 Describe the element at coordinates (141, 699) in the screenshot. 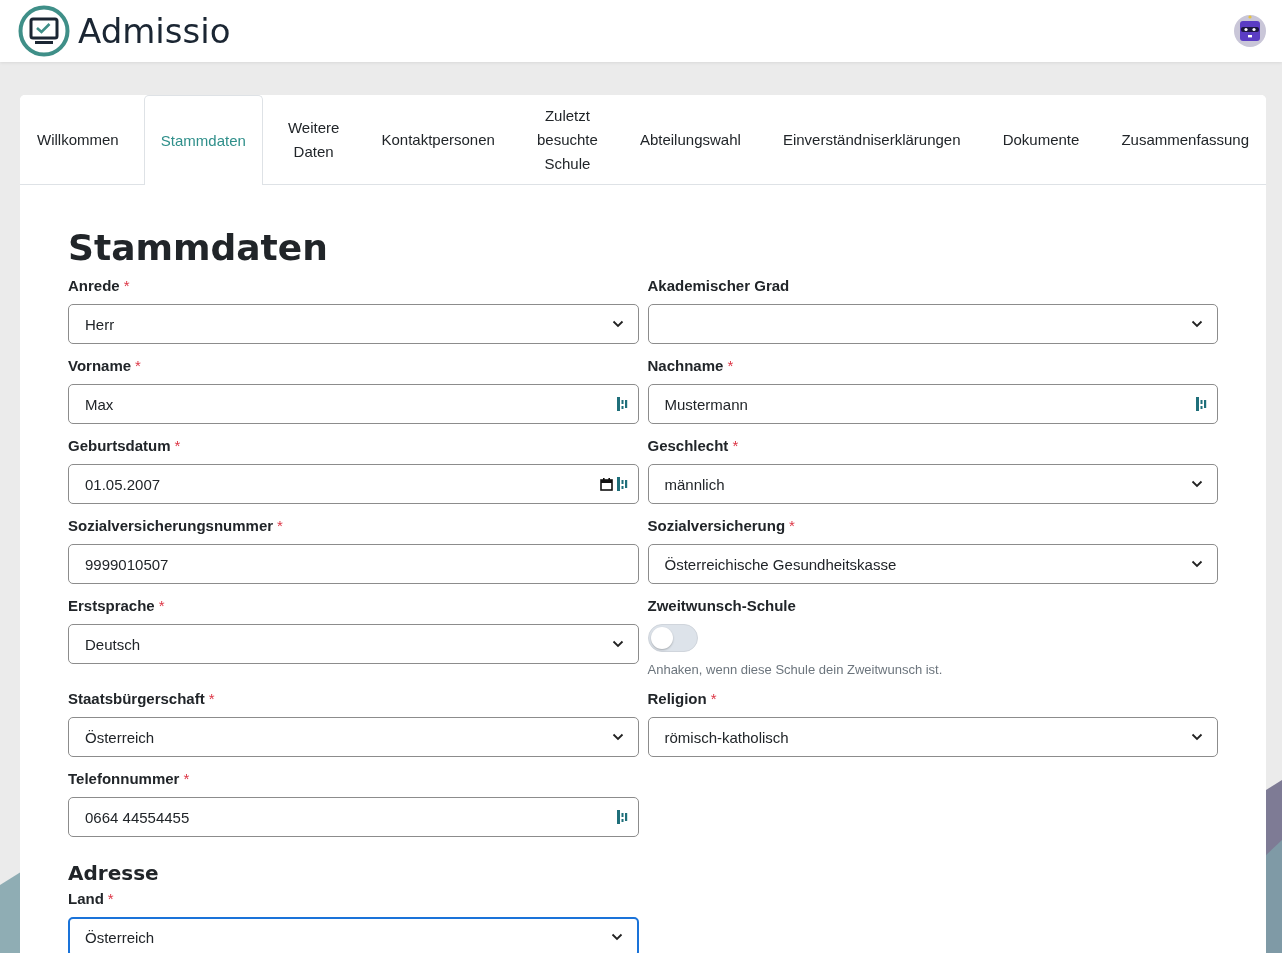

I see `field-label: Staatsbürgerschaft *` at that location.